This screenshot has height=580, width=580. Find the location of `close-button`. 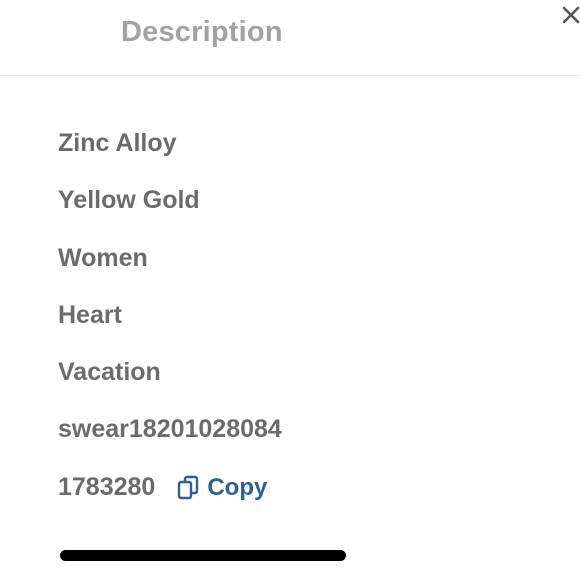

close-button is located at coordinates (570, 17).